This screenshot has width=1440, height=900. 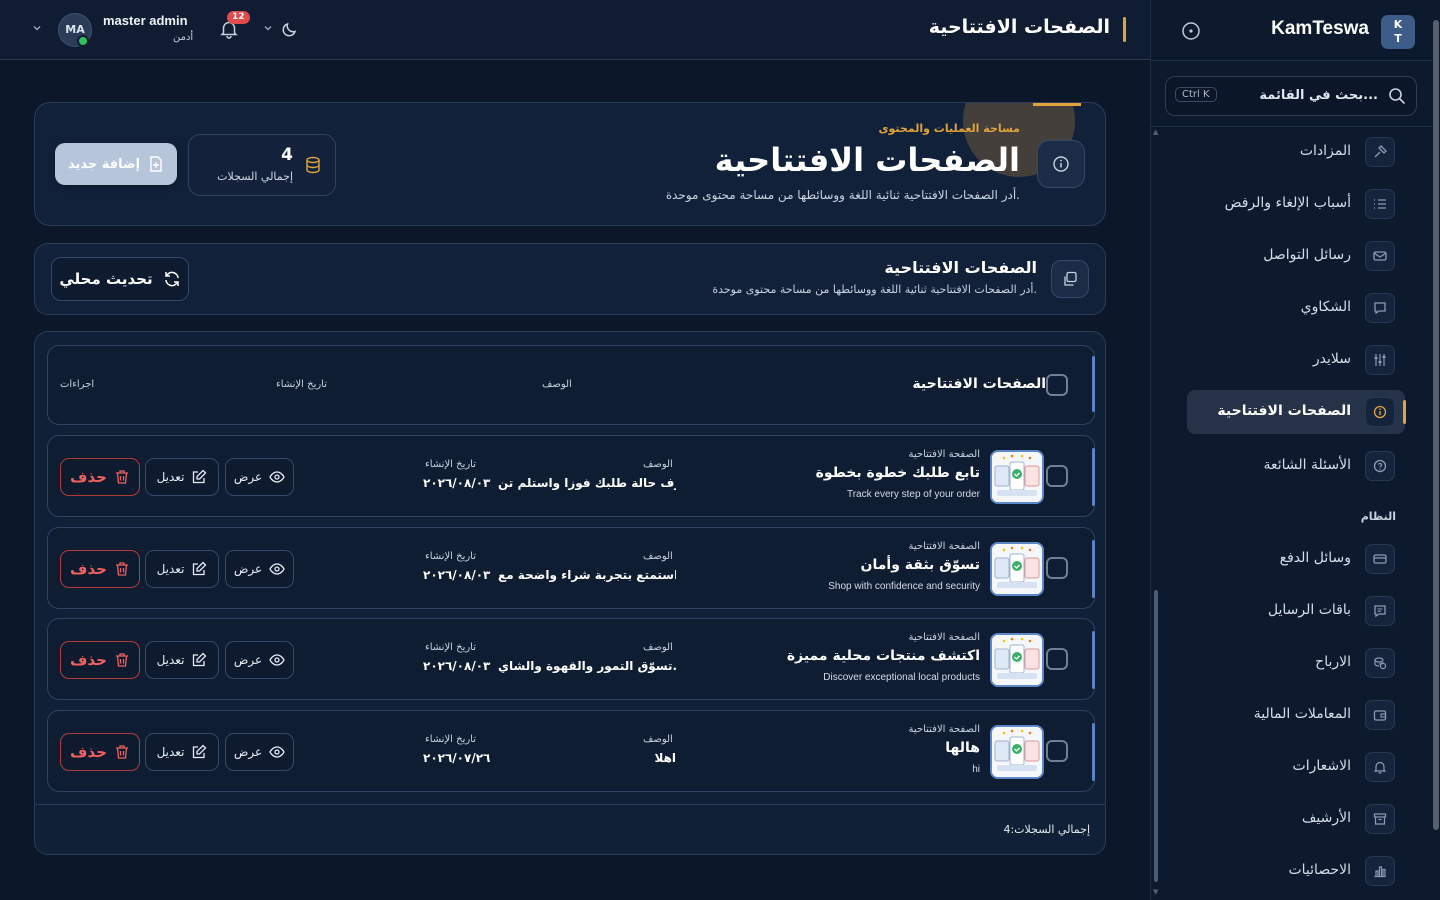 I want to click on add-new-button: إضافة جديد, so click(x=116, y=164).